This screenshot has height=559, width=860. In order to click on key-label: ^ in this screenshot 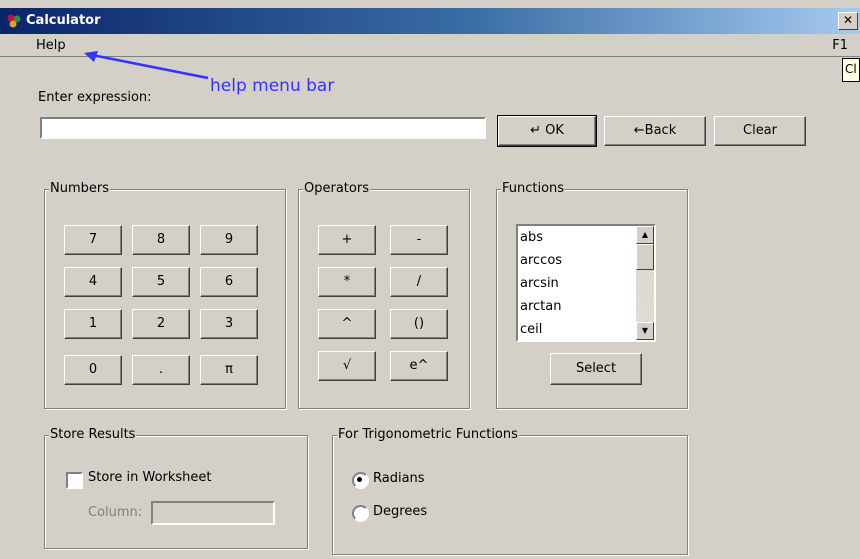, I will do `click(347, 323)`.